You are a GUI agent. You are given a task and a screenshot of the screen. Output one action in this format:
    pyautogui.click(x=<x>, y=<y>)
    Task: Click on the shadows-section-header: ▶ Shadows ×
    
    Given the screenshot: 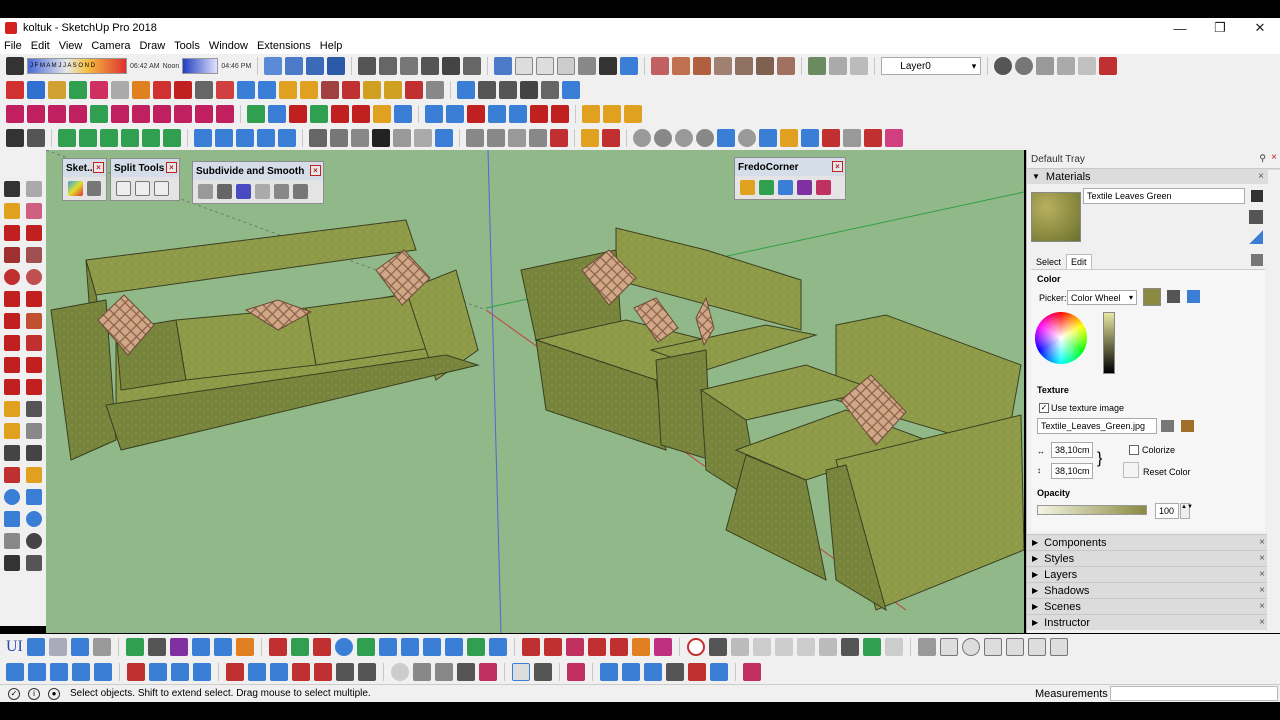 What is the action you would take?
    pyautogui.click(x=1147, y=590)
    